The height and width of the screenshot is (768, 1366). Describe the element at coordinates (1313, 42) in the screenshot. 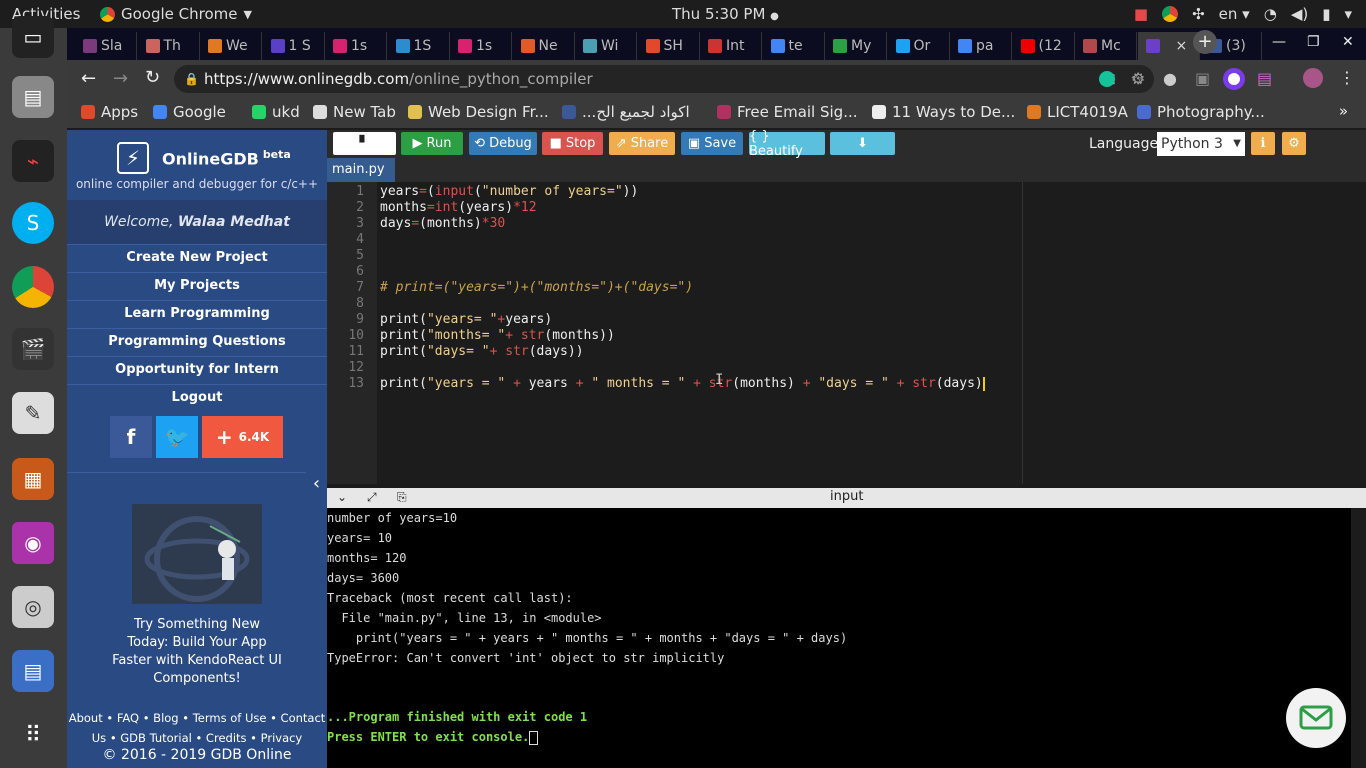

I see `maximize-icon: ❐` at that location.